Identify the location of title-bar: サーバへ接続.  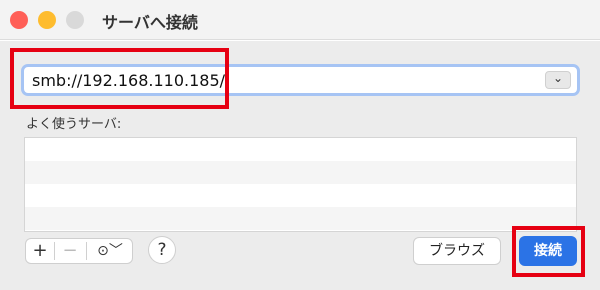
(300, 20).